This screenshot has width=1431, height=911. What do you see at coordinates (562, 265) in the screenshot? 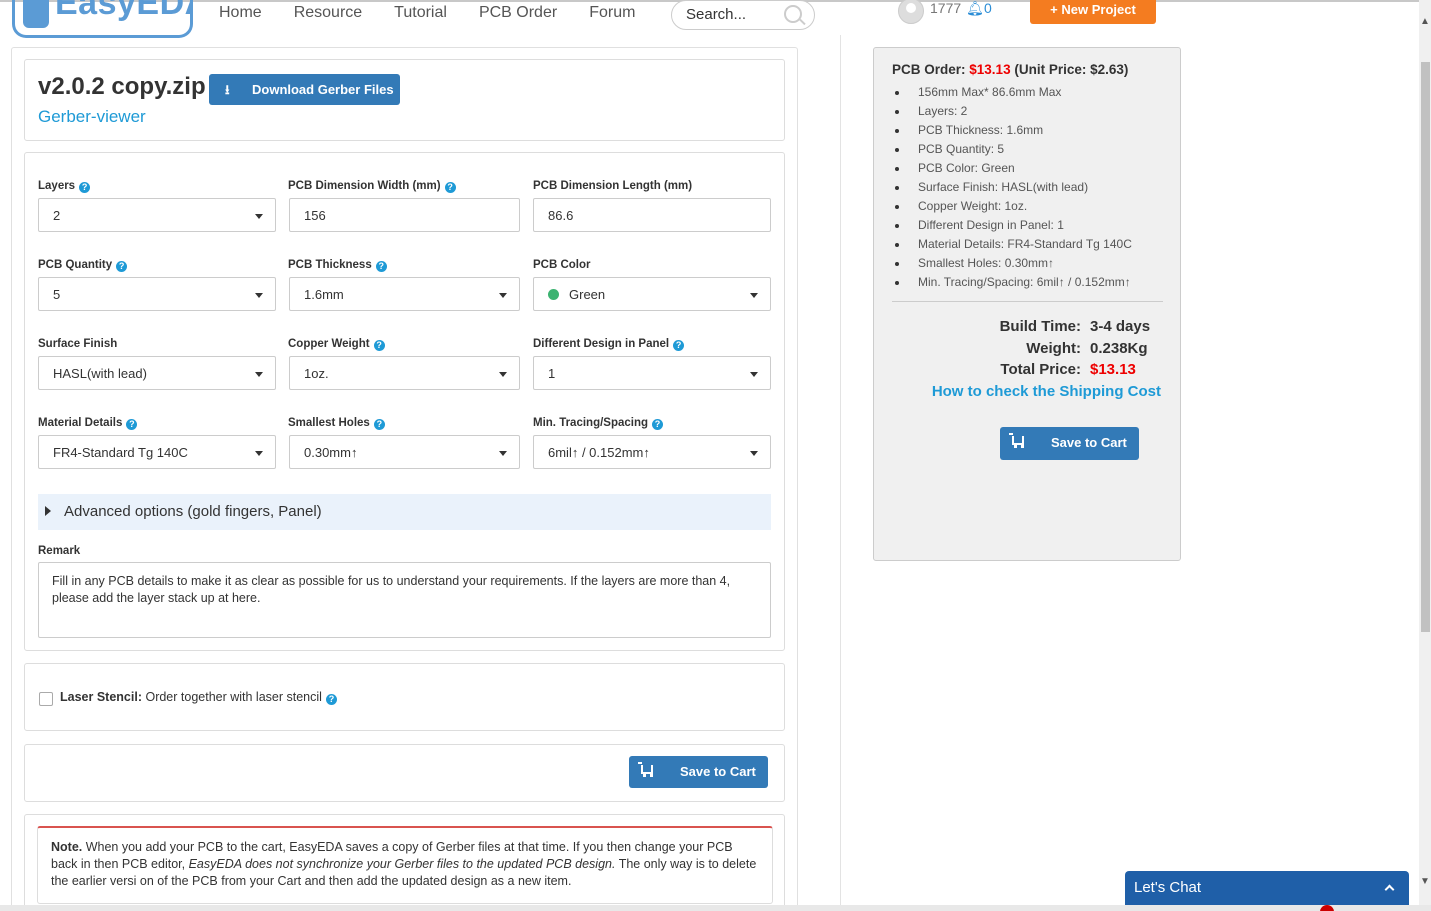
I see `color-label: PCB Color` at bounding box center [562, 265].